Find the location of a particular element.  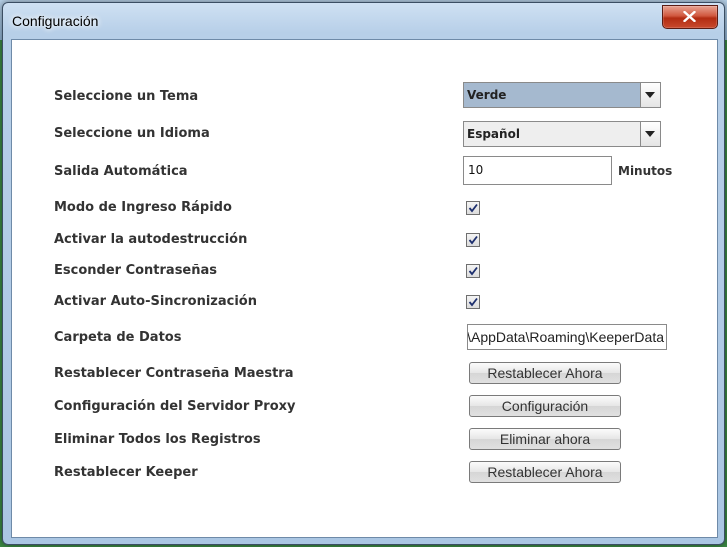

data-folder-value: \AppData\Roaming\KeeperData is located at coordinates (565, 337).